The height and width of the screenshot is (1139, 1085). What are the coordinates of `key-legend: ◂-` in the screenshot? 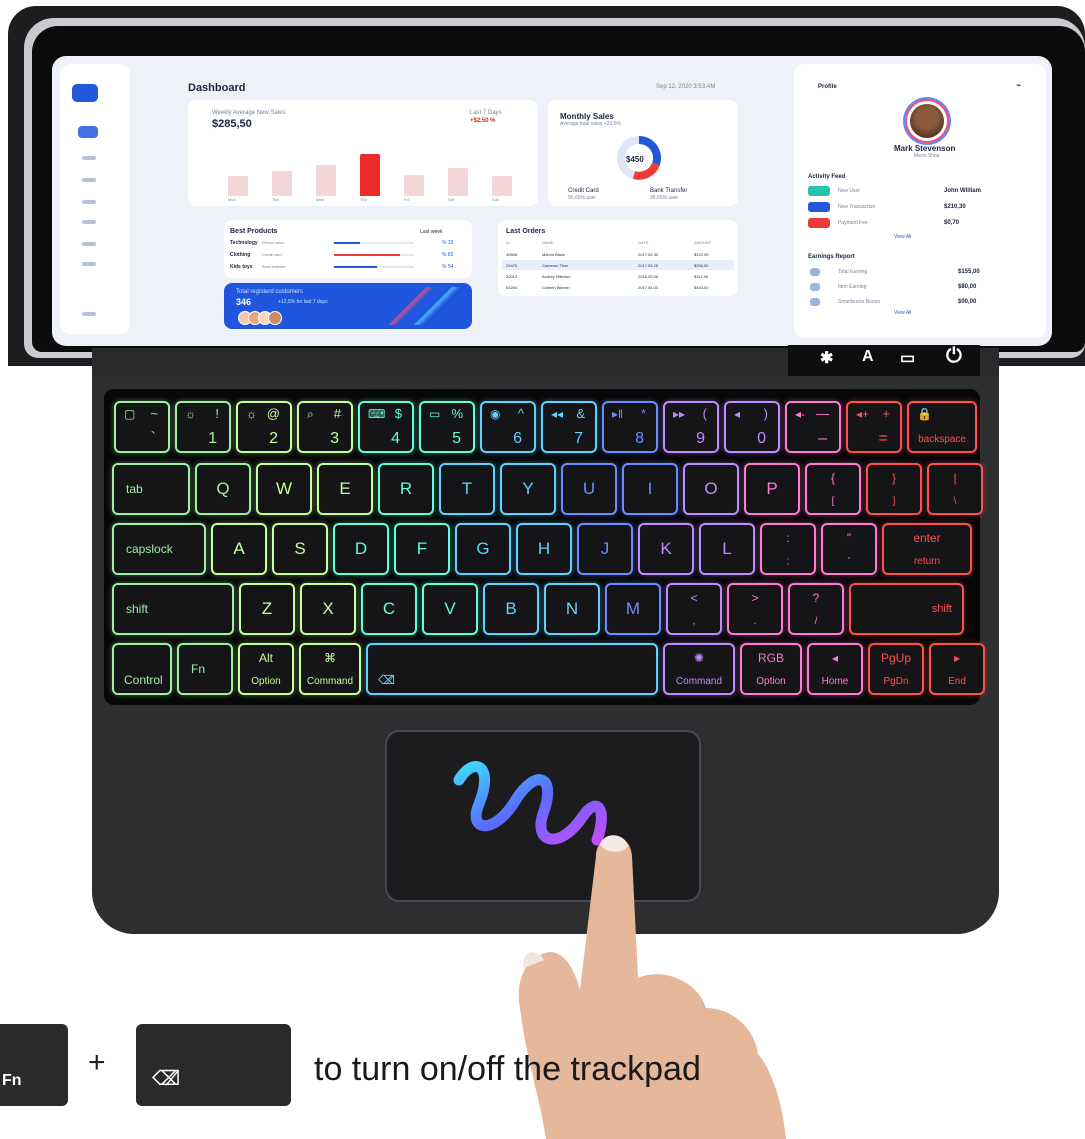 It's located at (800, 414).